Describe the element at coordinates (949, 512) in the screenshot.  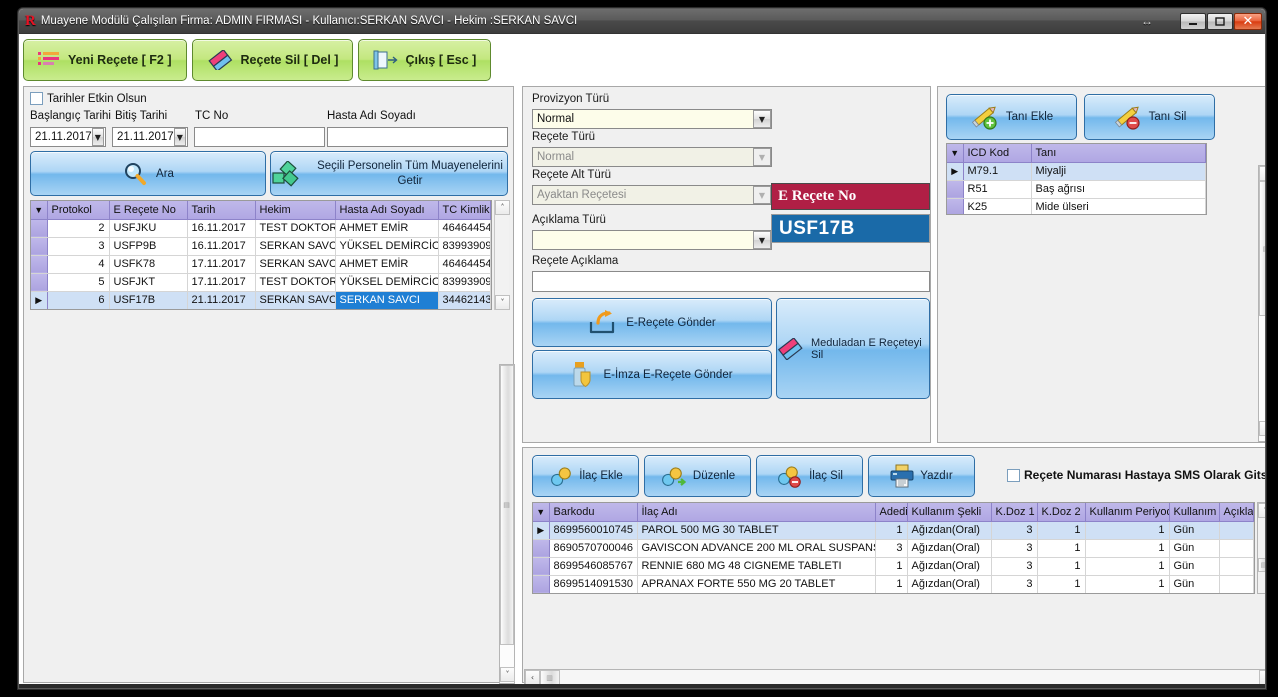
I see `col-kullanim-sekli: Kullanım Şekli` at that location.